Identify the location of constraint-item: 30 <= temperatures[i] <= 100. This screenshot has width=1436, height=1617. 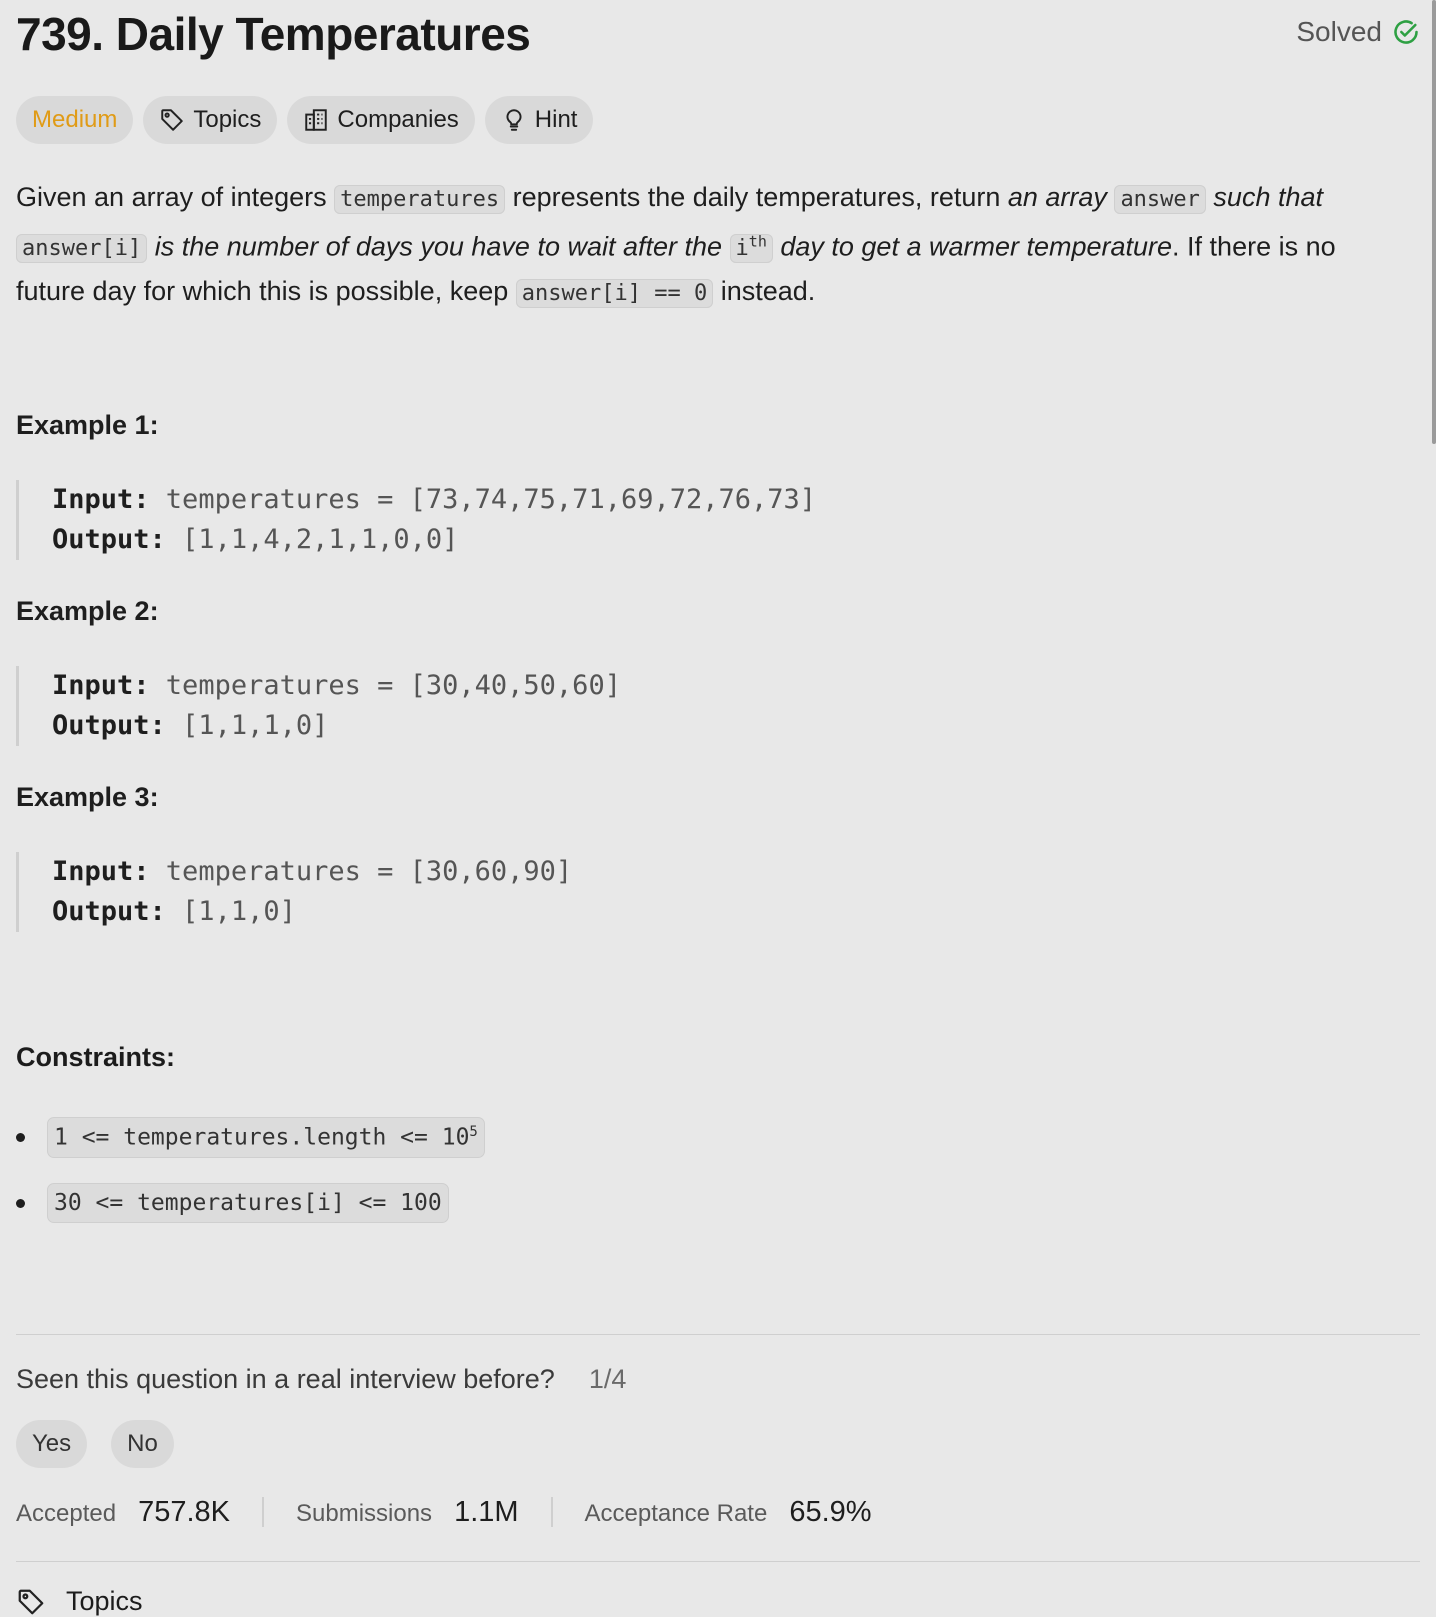
(232, 1203).